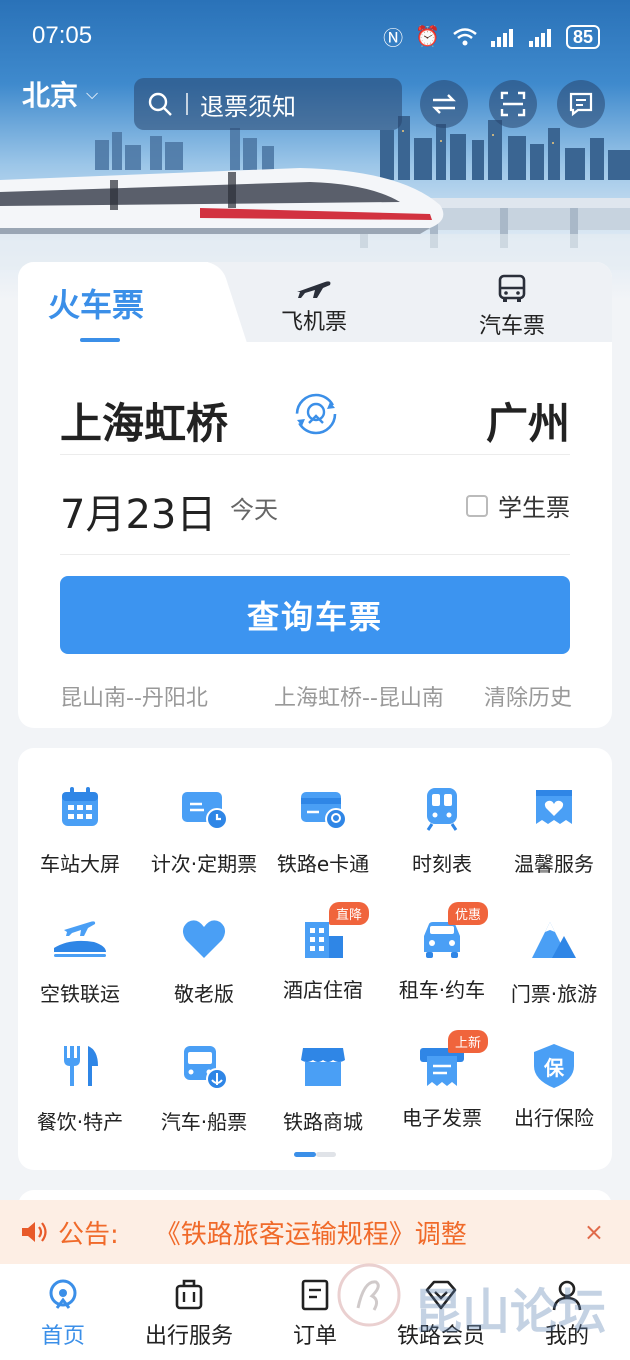 The width and height of the screenshot is (630, 1360). I want to click on history-item: 昆山南--丹阳北, so click(134, 696).